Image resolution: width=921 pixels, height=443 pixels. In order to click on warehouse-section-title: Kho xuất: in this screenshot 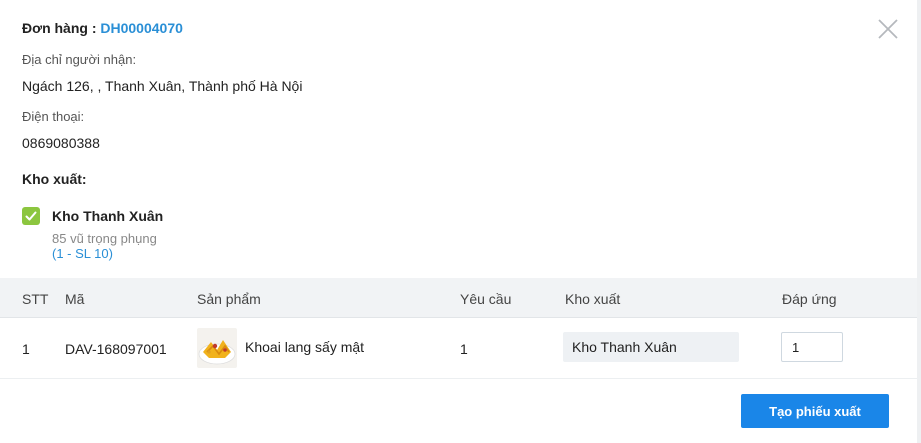, I will do `click(54, 179)`.